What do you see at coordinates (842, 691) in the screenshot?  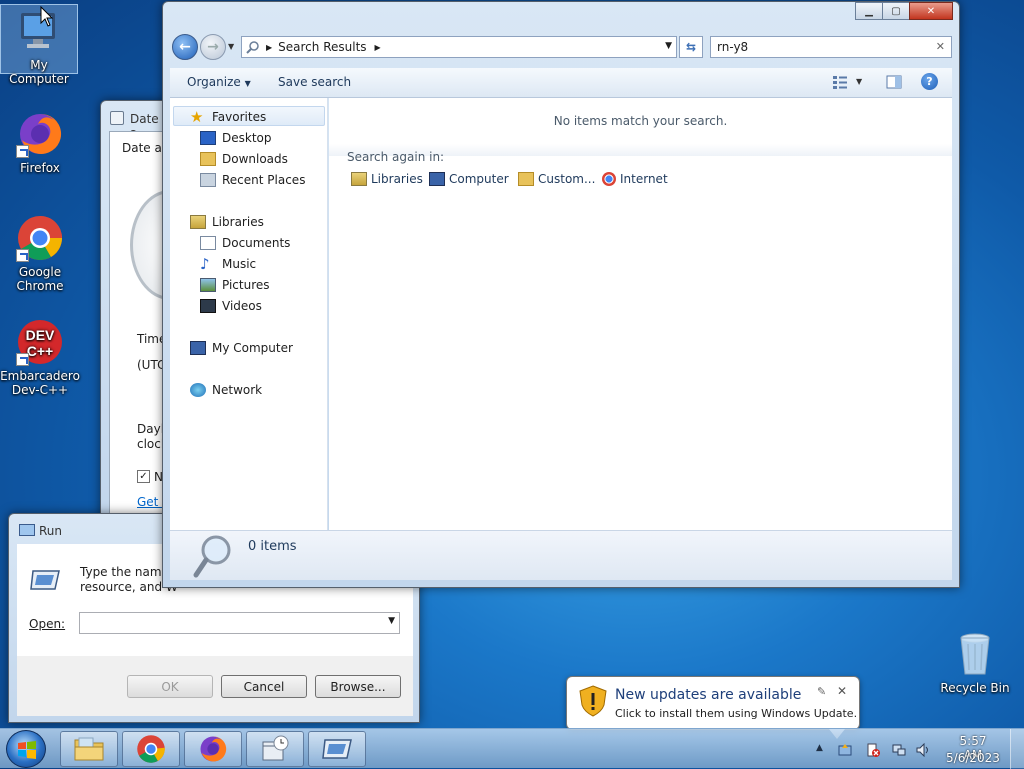 I see `close-icon: ✕` at bounding box center [842, 691].